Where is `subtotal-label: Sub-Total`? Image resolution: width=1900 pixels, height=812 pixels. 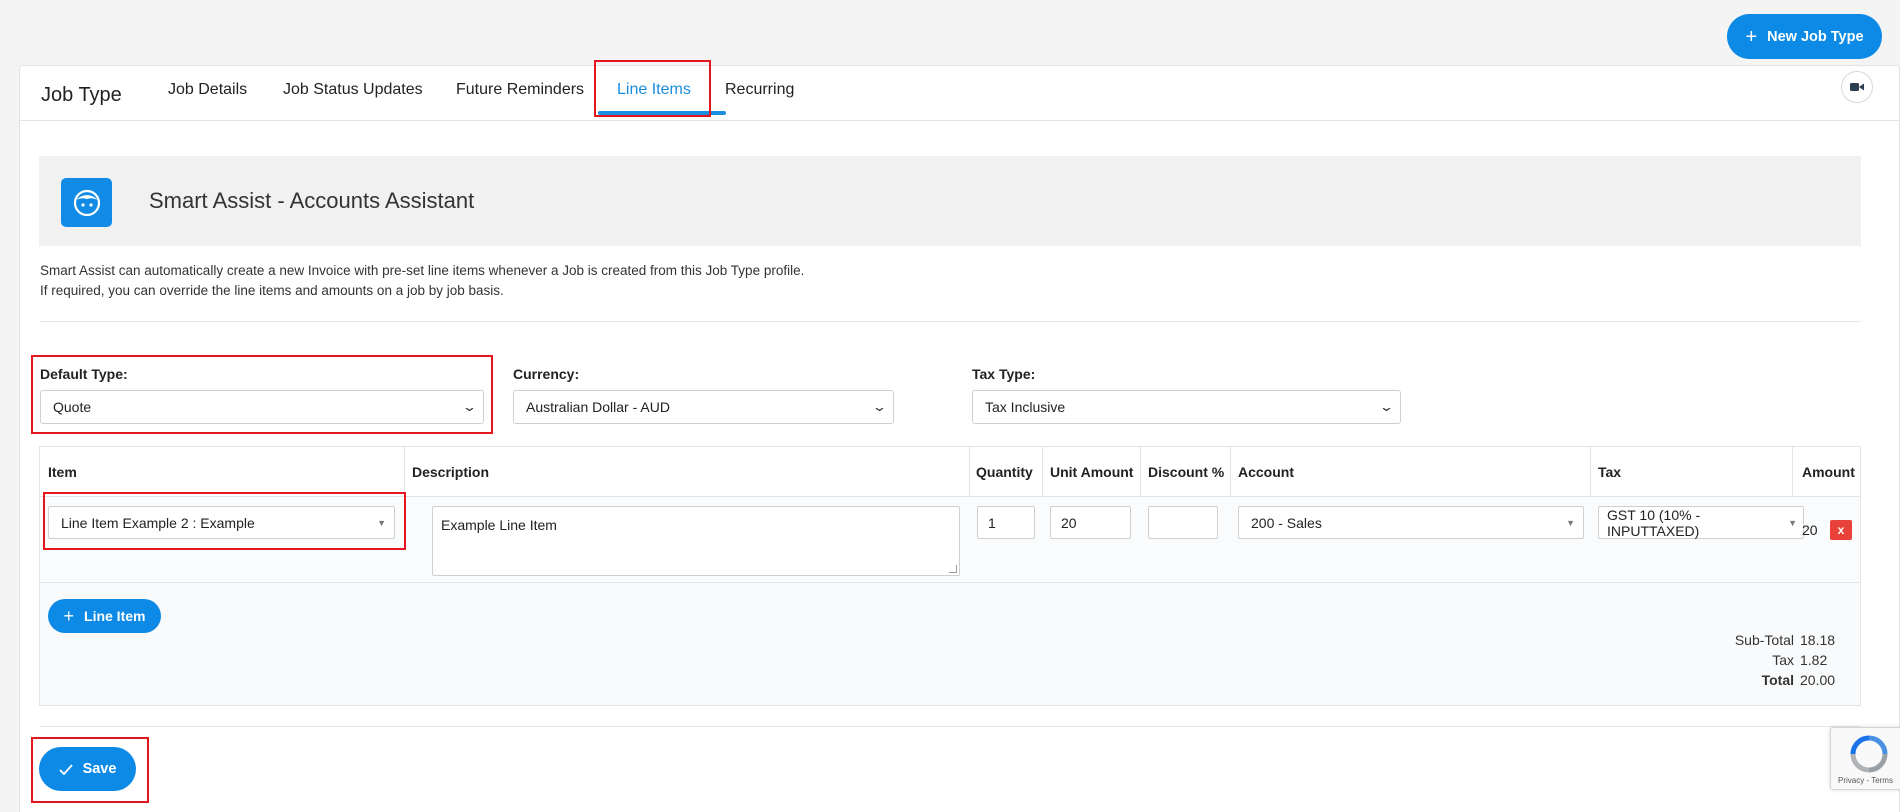
subtotal-label: Sub-Total is located at coordinates (1764, 640).